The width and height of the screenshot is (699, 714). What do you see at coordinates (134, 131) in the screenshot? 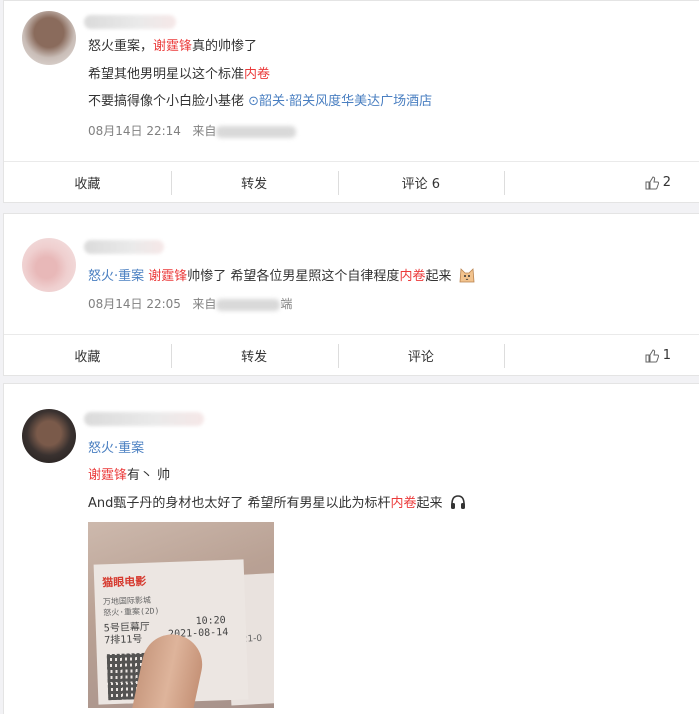
I see `post-time: 08月14日 22:14` at bounding box center [134, 131].